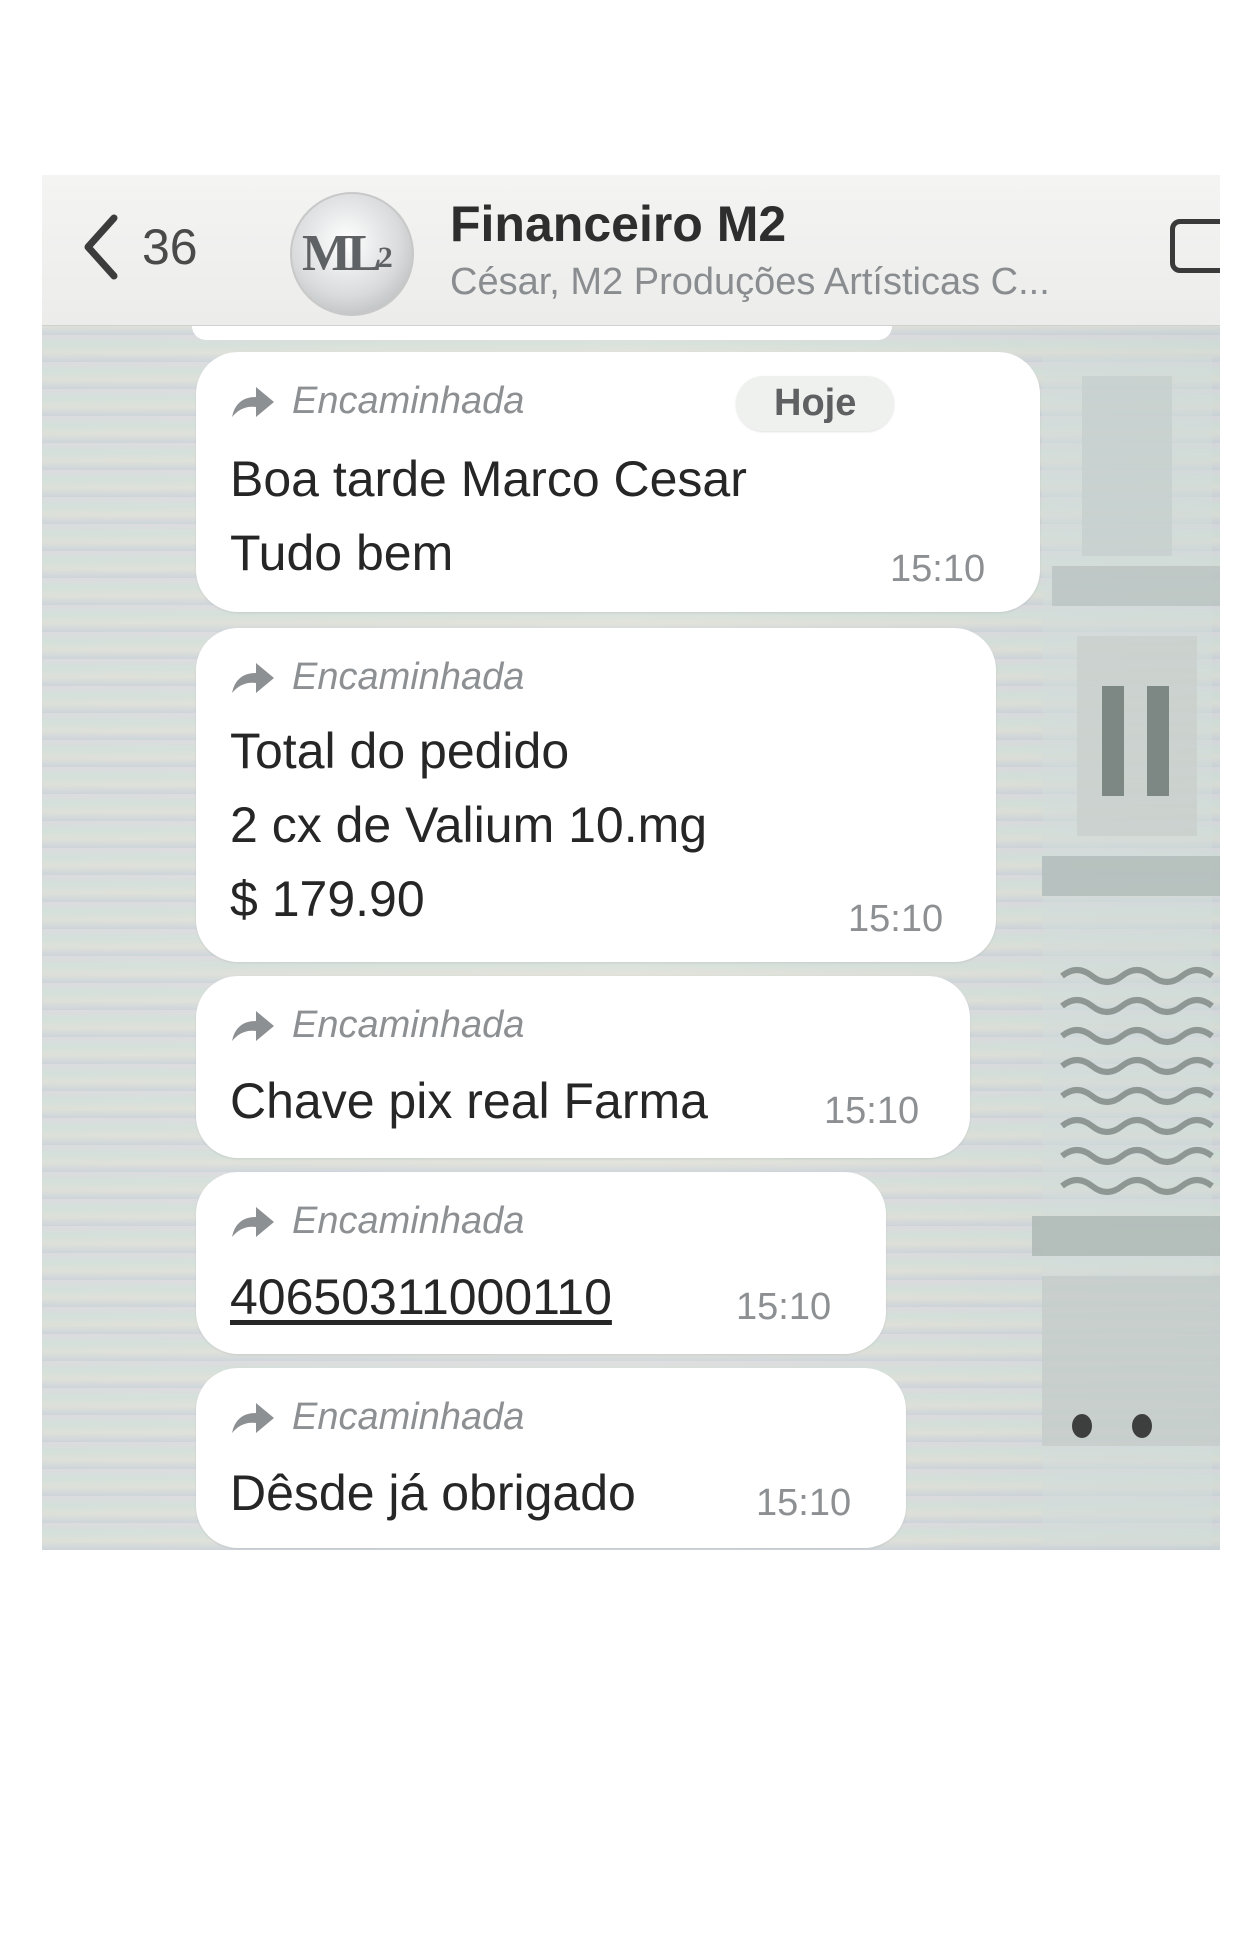 The height and width of the screenshot is (1948, 1240). I want to click on date-badge: Hoje, so click(815, 403).